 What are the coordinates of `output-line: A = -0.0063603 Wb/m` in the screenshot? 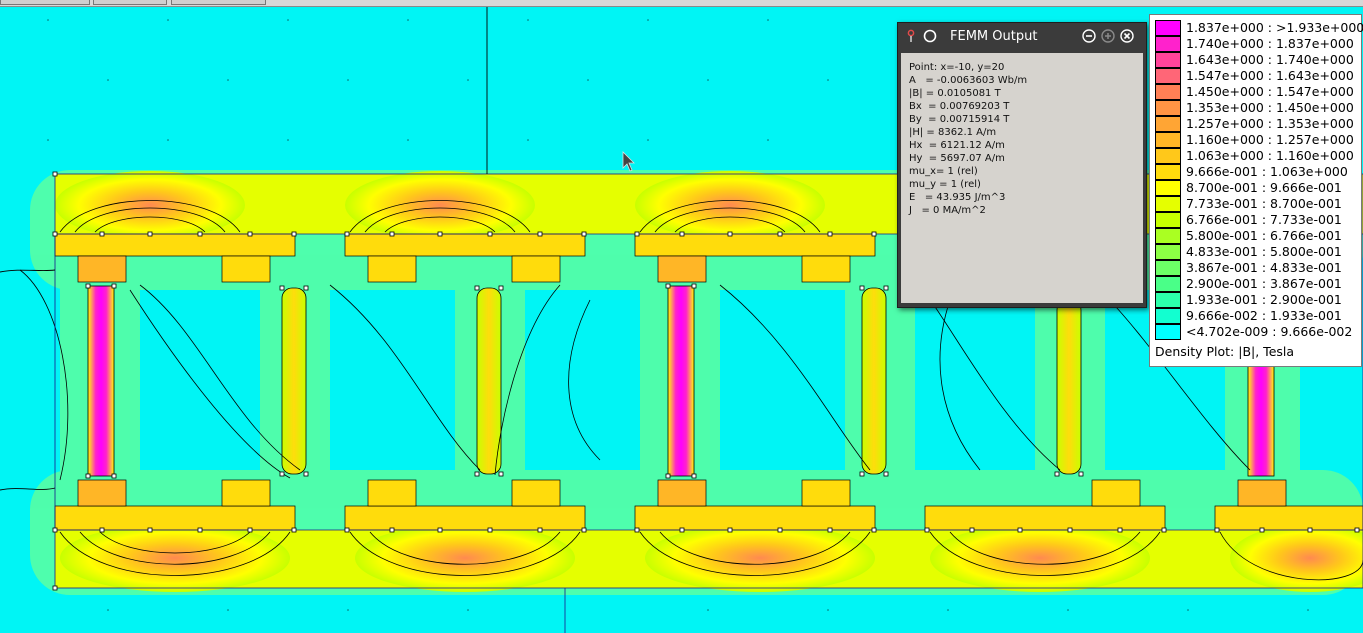 It's located at (968, 80).